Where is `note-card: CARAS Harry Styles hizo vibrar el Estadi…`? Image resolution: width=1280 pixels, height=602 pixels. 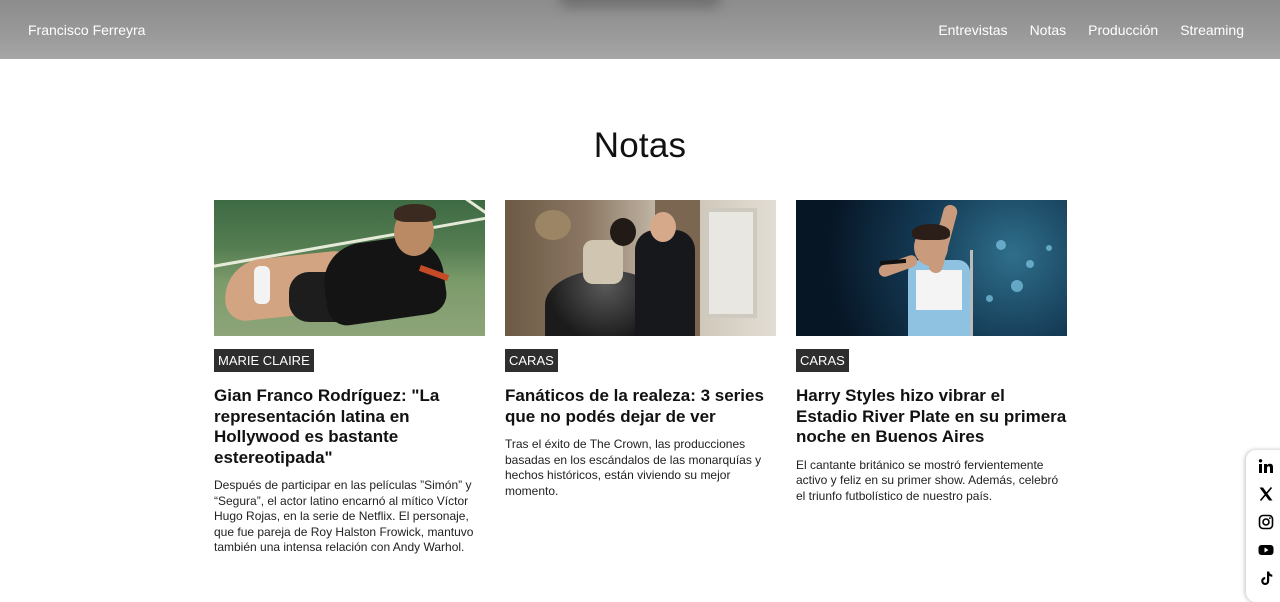 note-card: CARAS Harry Styles hizo vibrar el Estadi… is located at coordinates (931, 378).